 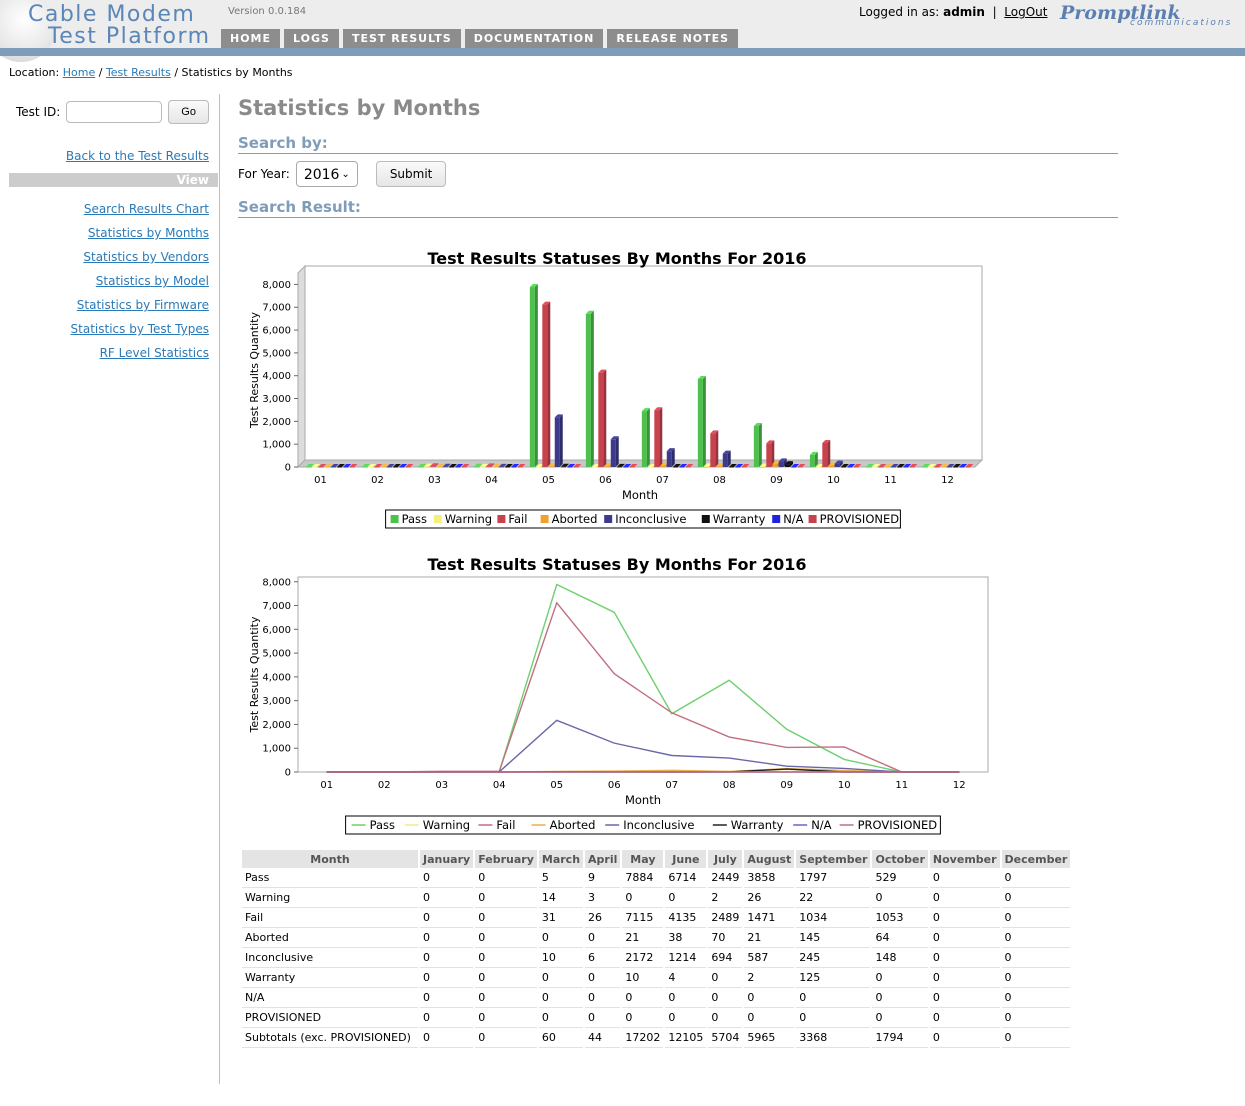 What do you see at coordinates (107, 31) in the screenshot?
I see `logo: Cable Modem Test Platform` at bounding box center [107, 31].